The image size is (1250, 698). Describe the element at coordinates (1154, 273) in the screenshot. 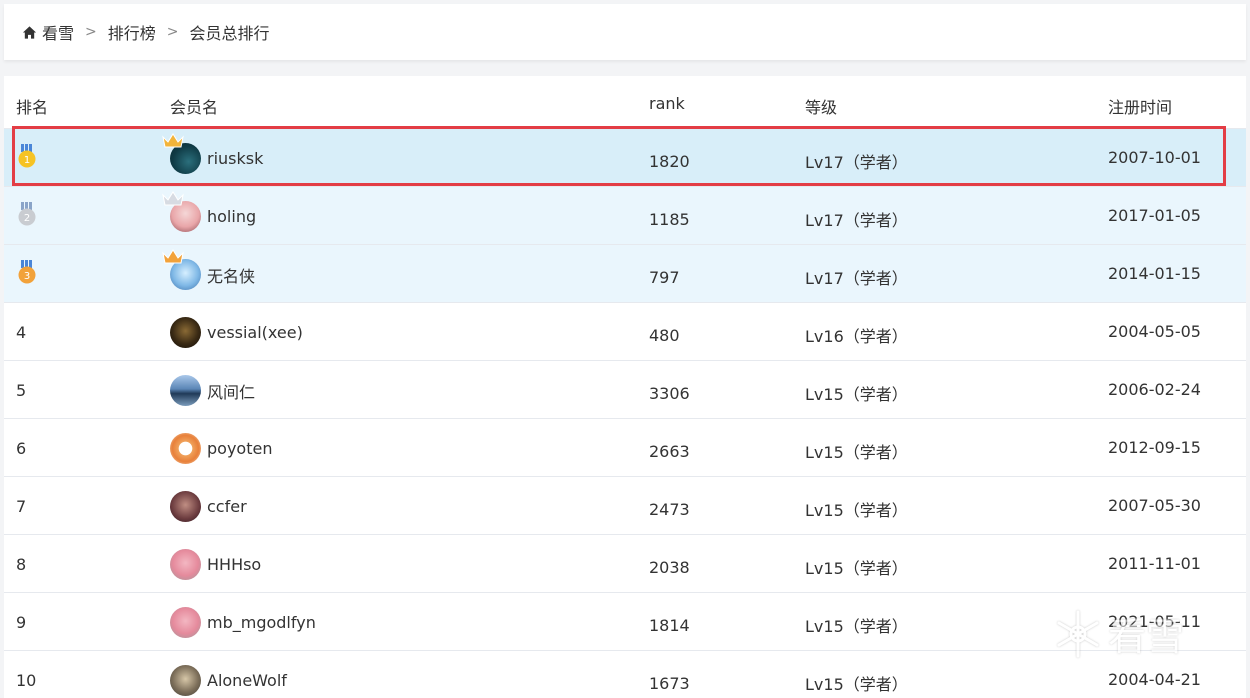

I see `registered-date: 2014-01-15` at that location.